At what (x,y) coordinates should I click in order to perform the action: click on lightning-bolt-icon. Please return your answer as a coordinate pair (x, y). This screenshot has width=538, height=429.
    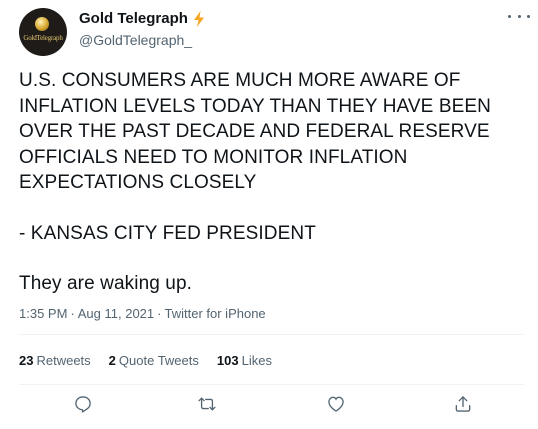
    Looking at the image, I should click on (198, 18).